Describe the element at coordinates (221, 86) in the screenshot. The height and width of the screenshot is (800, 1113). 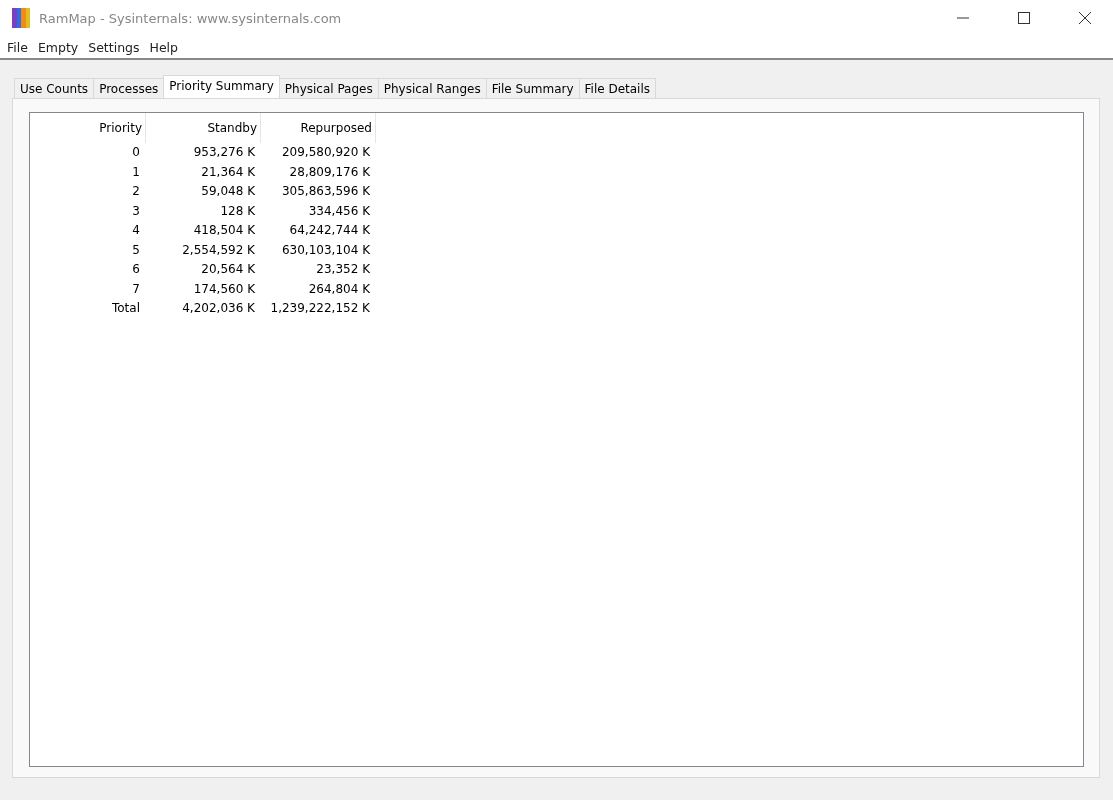
I see `tab: Priority Summary` at that location.